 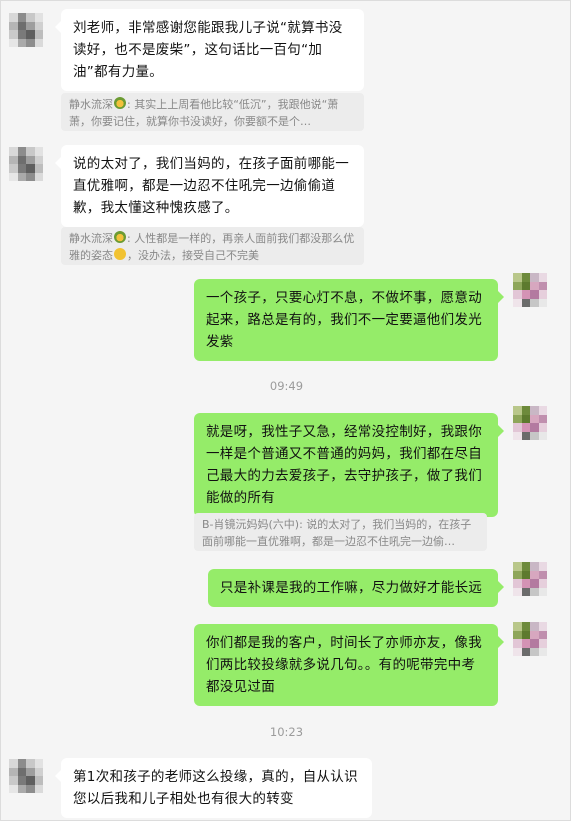 What do you see at coordinates (286, 732) in the screenshot?
I see `timestamp: 10:23` at bounding box center [286, 732].